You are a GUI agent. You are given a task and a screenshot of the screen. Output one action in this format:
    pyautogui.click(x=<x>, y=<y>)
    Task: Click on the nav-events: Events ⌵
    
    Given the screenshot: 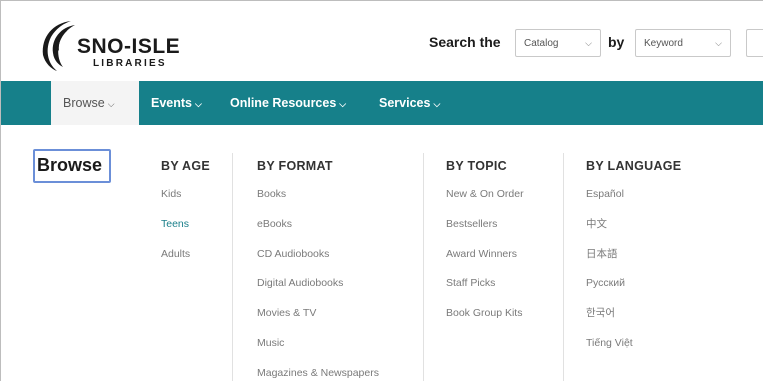 What is the action you would take?
    pyautogui.click(x=176, y=103)
    